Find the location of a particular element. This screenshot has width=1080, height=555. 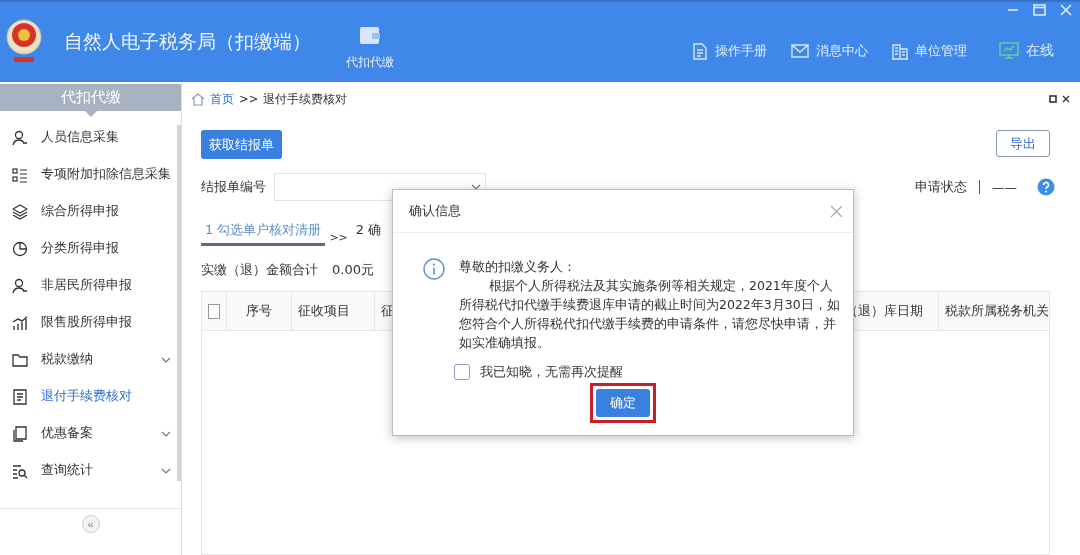

close-icon is located at coordinates (1066, 99).